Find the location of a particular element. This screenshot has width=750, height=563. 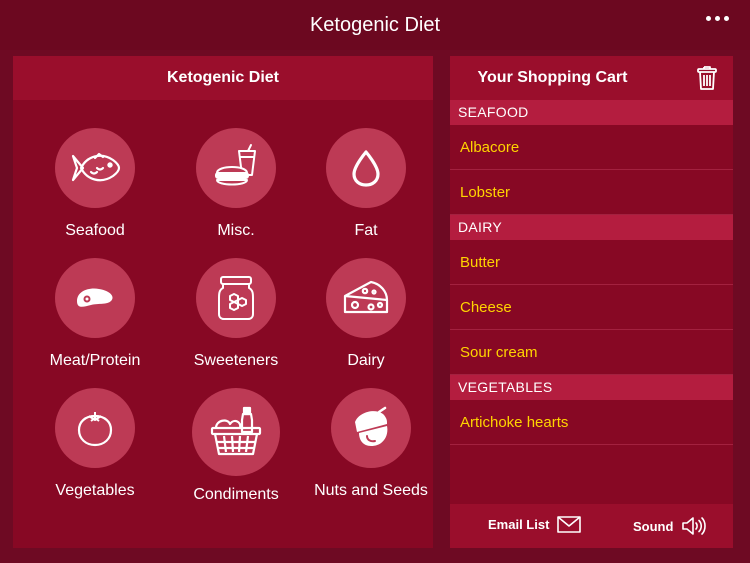

sound-label: Sound is located at coordinates (653, 526).